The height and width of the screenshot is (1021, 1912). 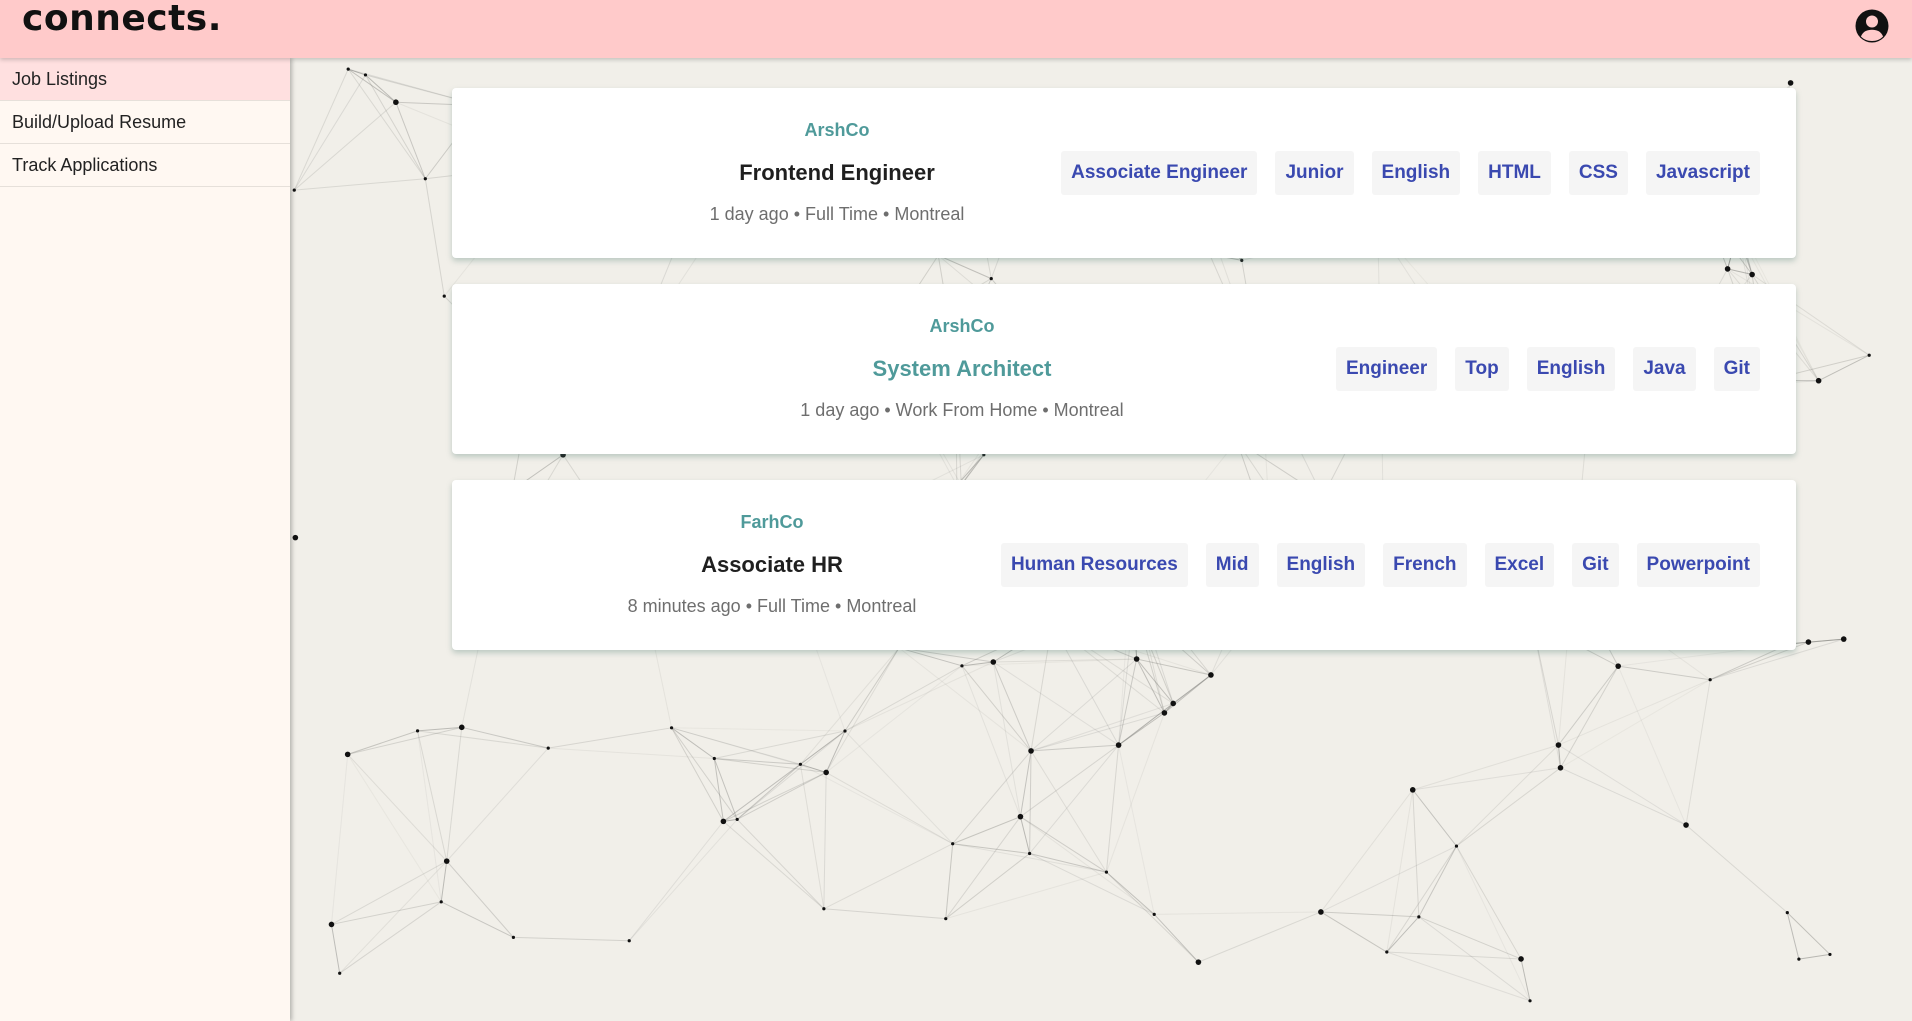 I want to click on tag: Top, so click(x=1482, y=369).